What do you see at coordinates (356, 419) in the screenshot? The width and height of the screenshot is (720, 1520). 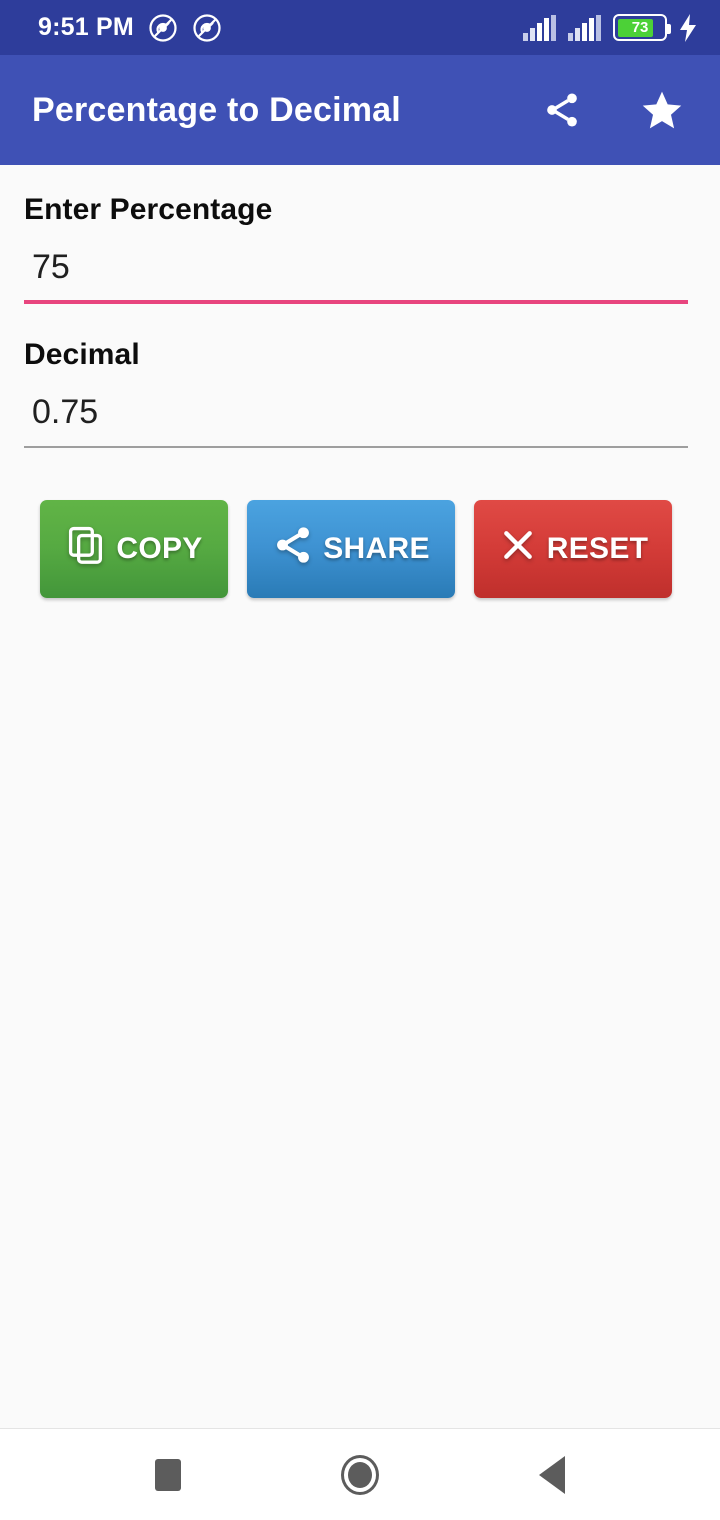 I see `decimal-output: 0.75` at bounding box center [356, 419].